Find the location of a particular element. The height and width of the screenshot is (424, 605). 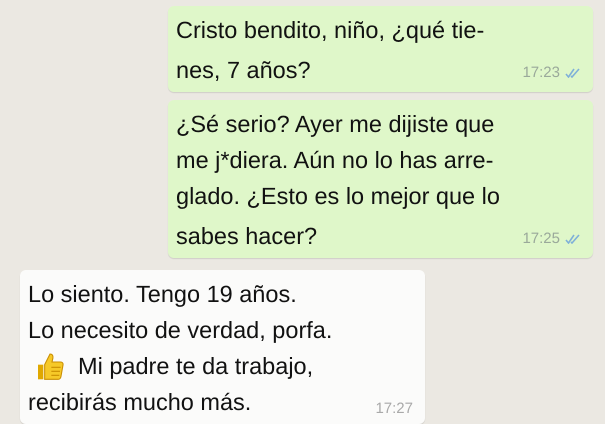

timestamp: 17:25 is located at coordinates (541, 239).